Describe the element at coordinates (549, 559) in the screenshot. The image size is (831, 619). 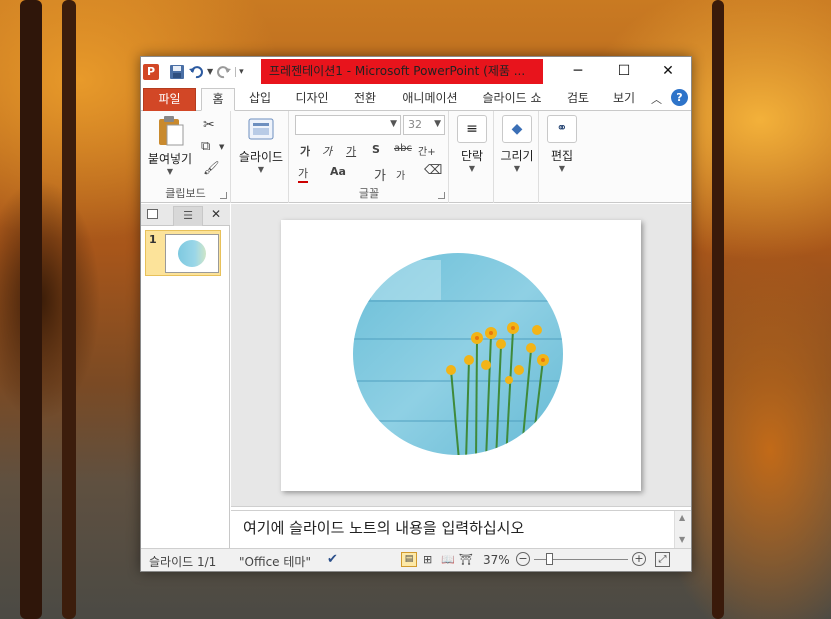
I see `zoom-slider-thumb` at that location.